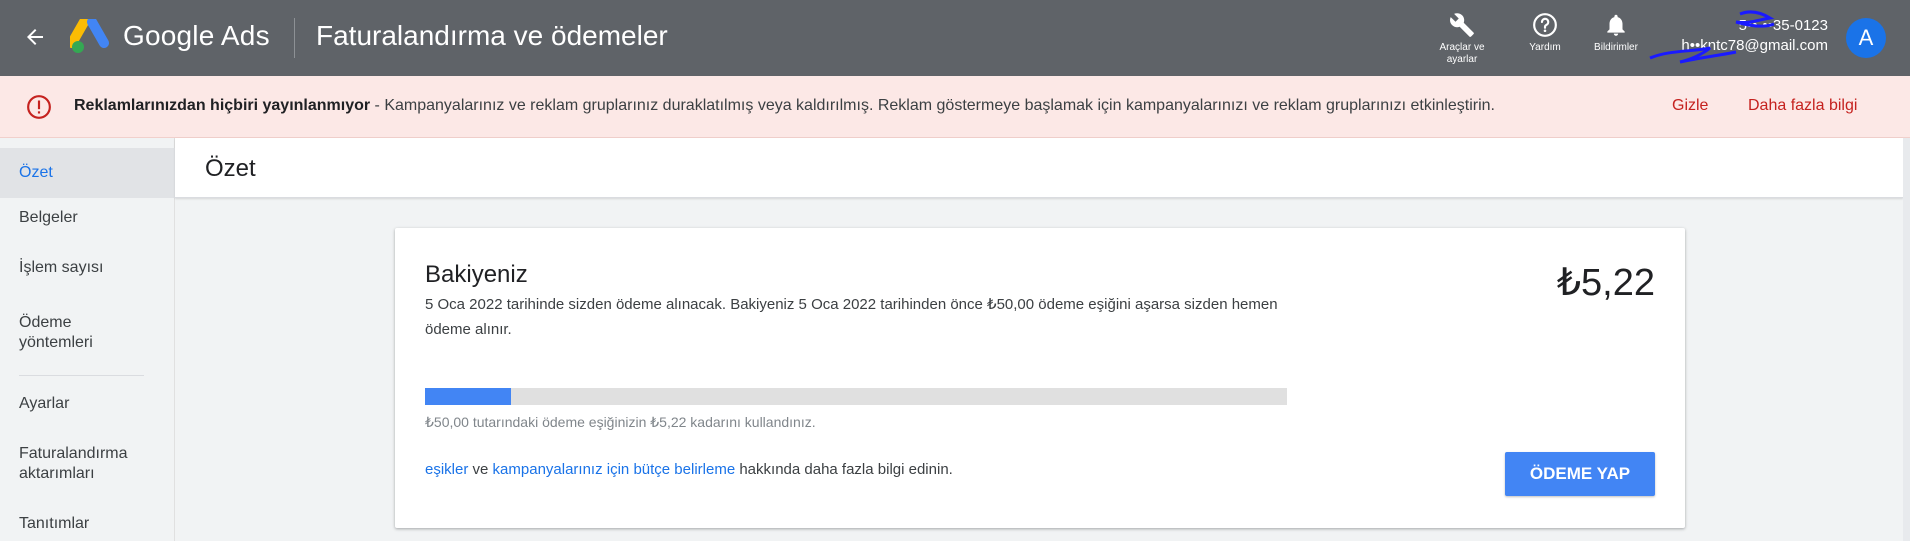 The image size is (1910, 541). What do you see at coordinates (856, 396) in the screenshot?
I see `threshold-progress-bar` at bounding box center [856, 396].